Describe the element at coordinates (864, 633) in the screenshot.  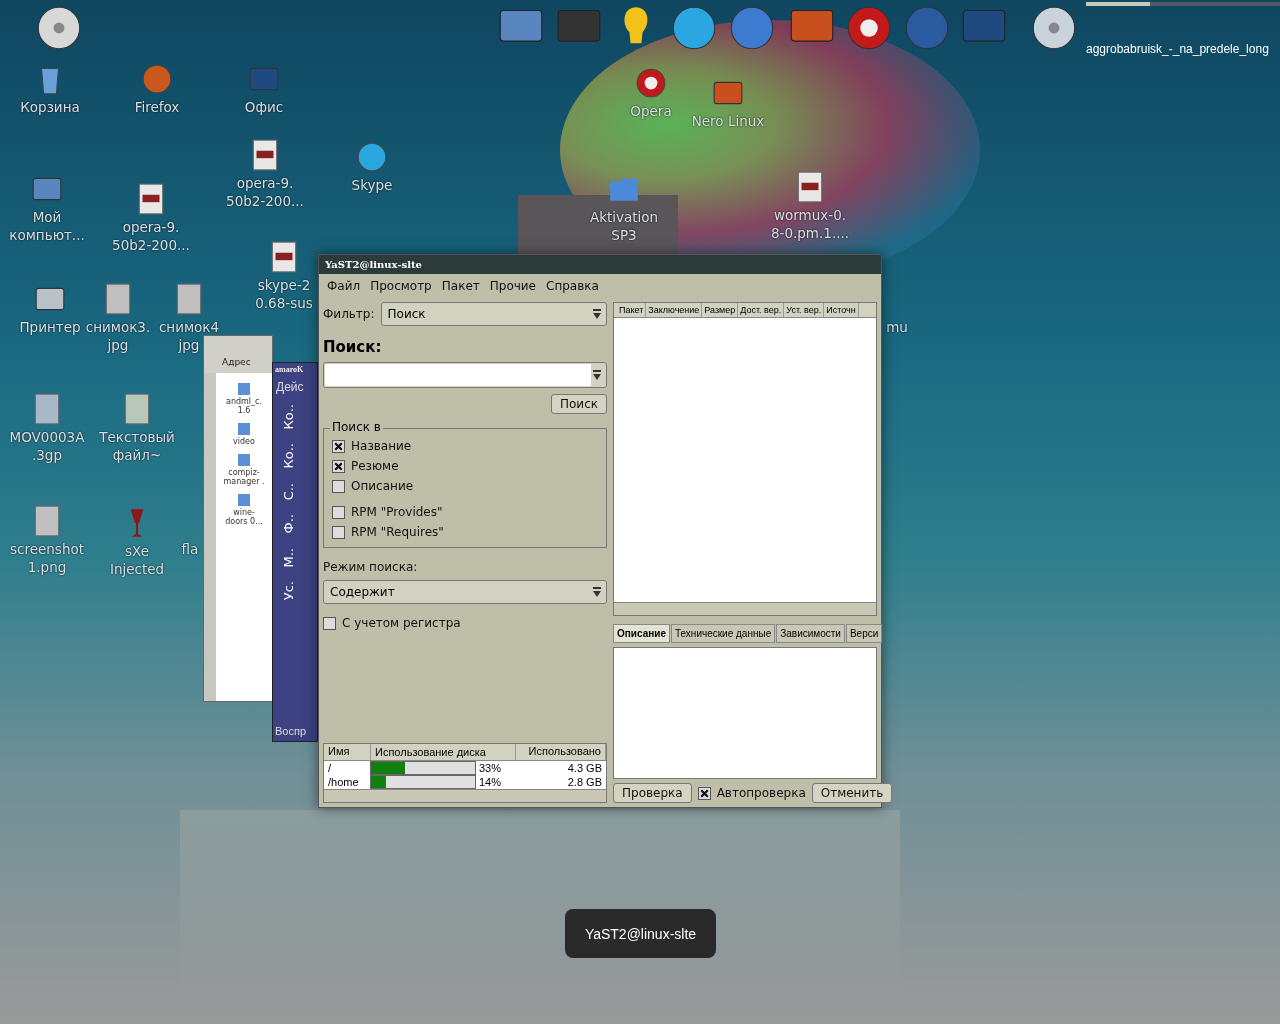
I see `tab: Верси` at that location.